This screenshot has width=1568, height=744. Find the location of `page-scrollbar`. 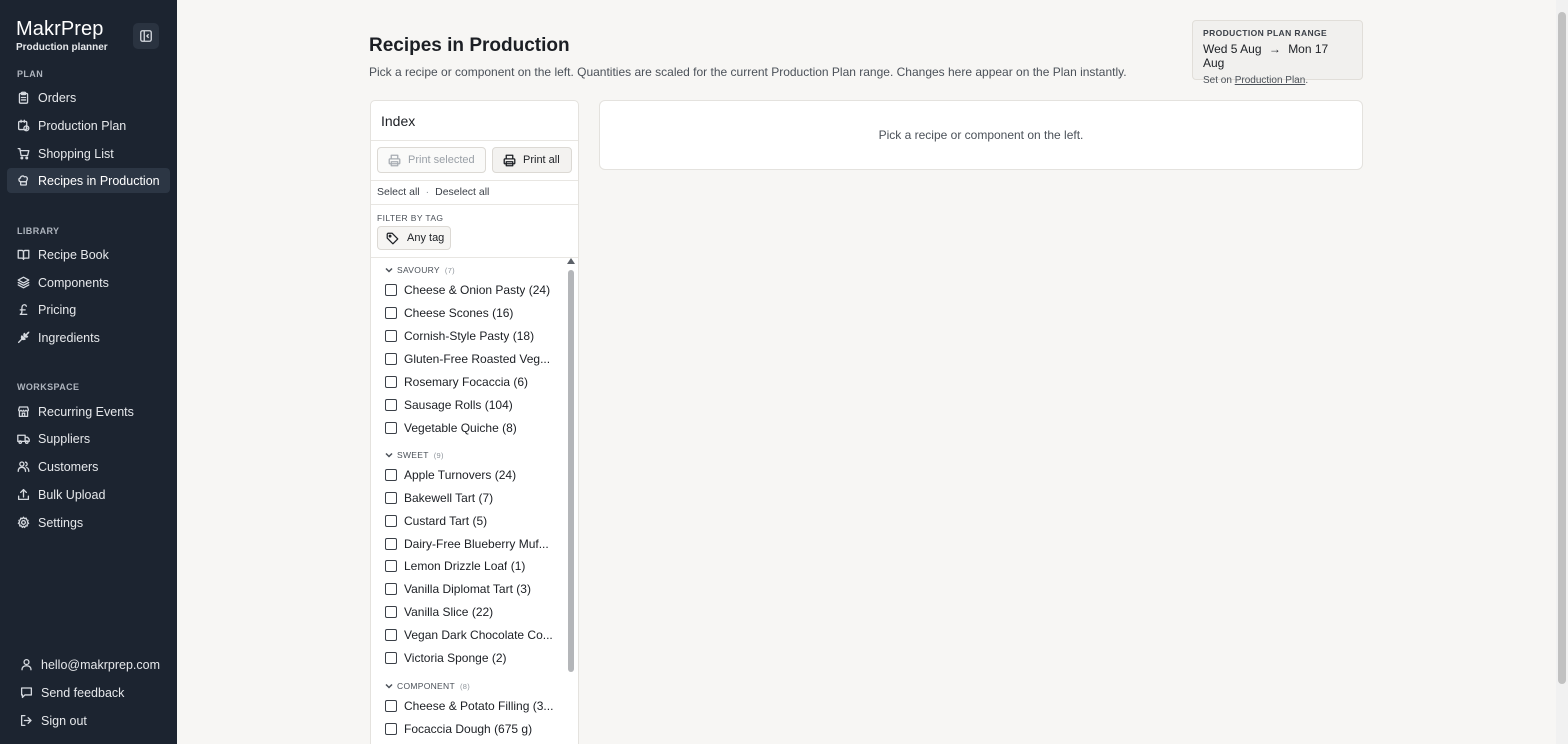

page-scrollbar is located at coordinates (1562, 372).